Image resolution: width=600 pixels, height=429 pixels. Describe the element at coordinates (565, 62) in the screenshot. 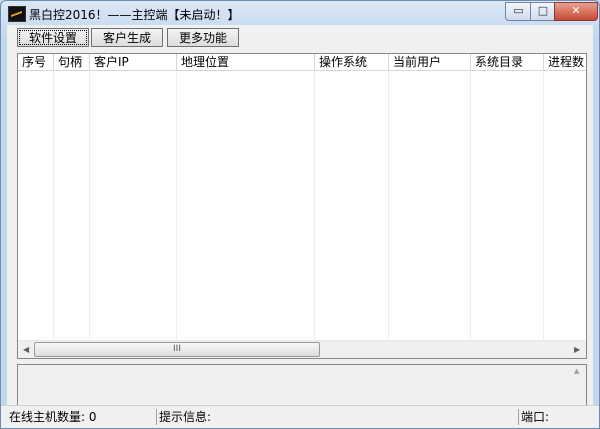

I see `column-header-process-count: 进程数` at that location.